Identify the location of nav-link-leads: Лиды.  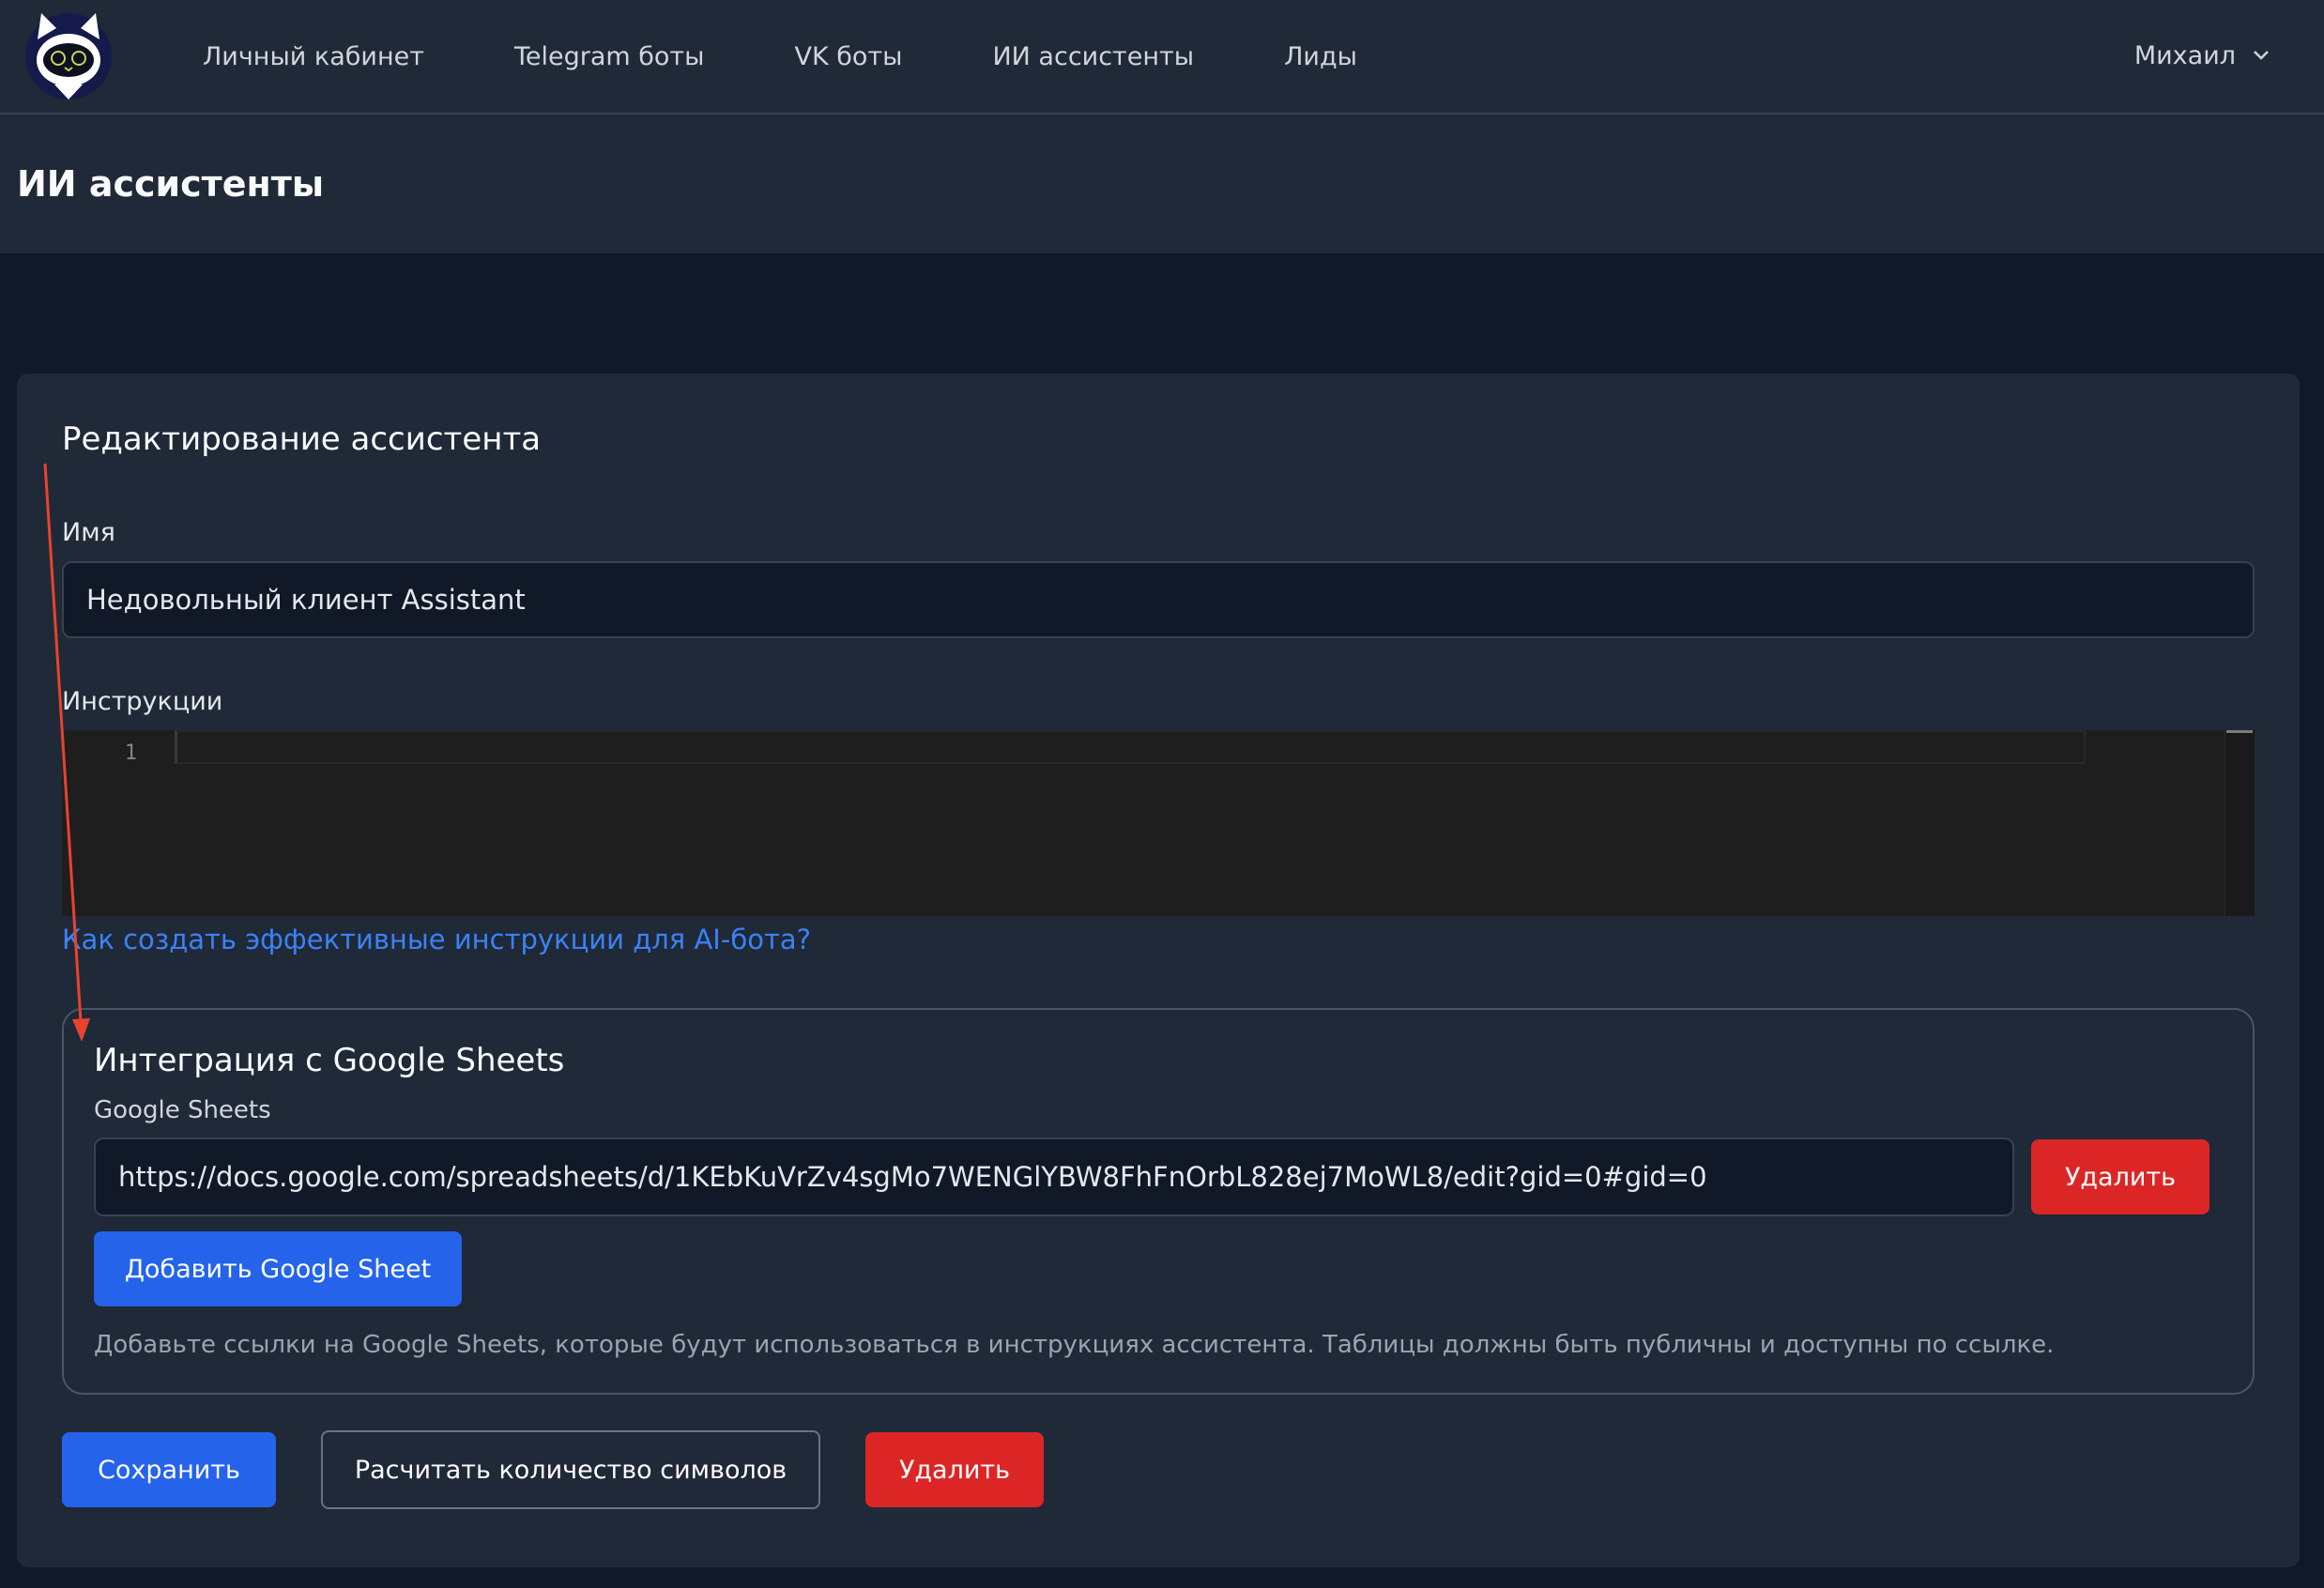
(1320, 57).